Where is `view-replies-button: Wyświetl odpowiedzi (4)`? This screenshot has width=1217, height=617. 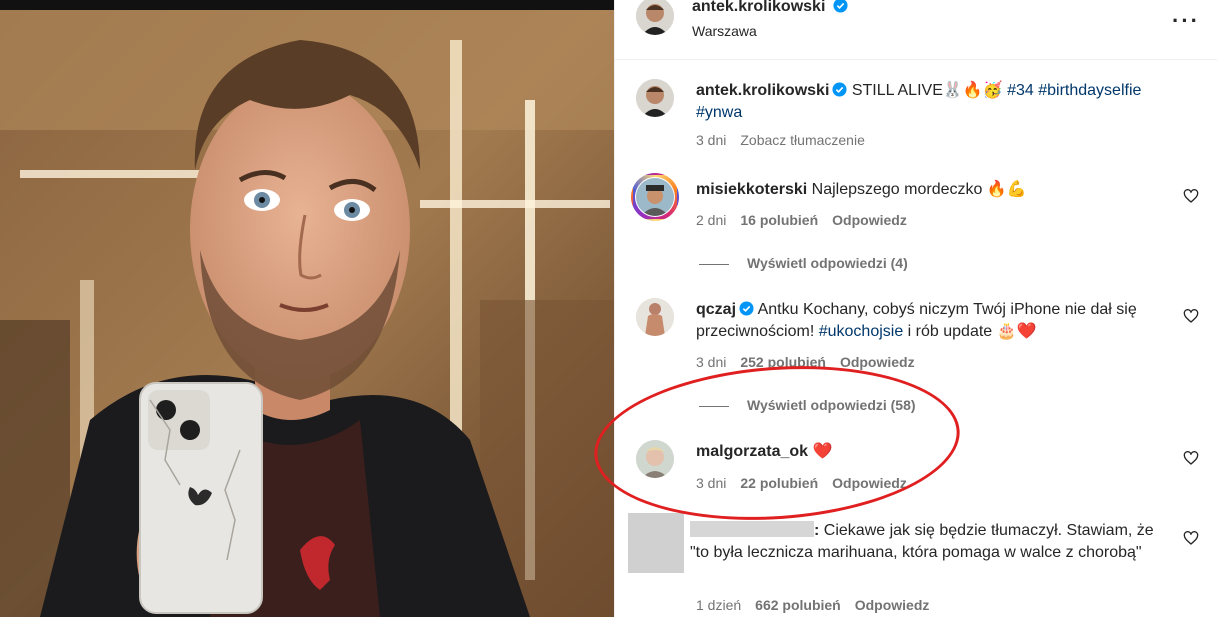
view-replies-button: Wyświetl odpowiedzi (4) is located at coordinates (803, 263).